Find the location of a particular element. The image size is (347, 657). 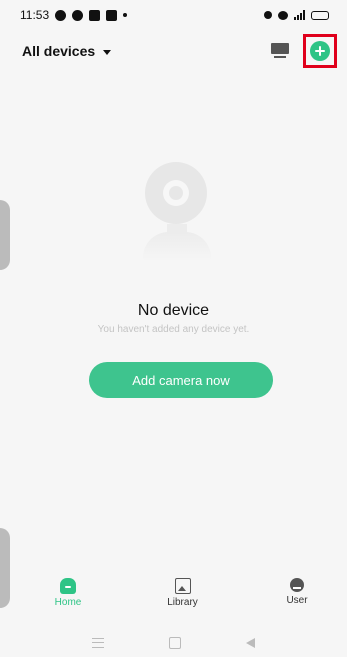

home-button-icon is located at coordinates (174, 643).